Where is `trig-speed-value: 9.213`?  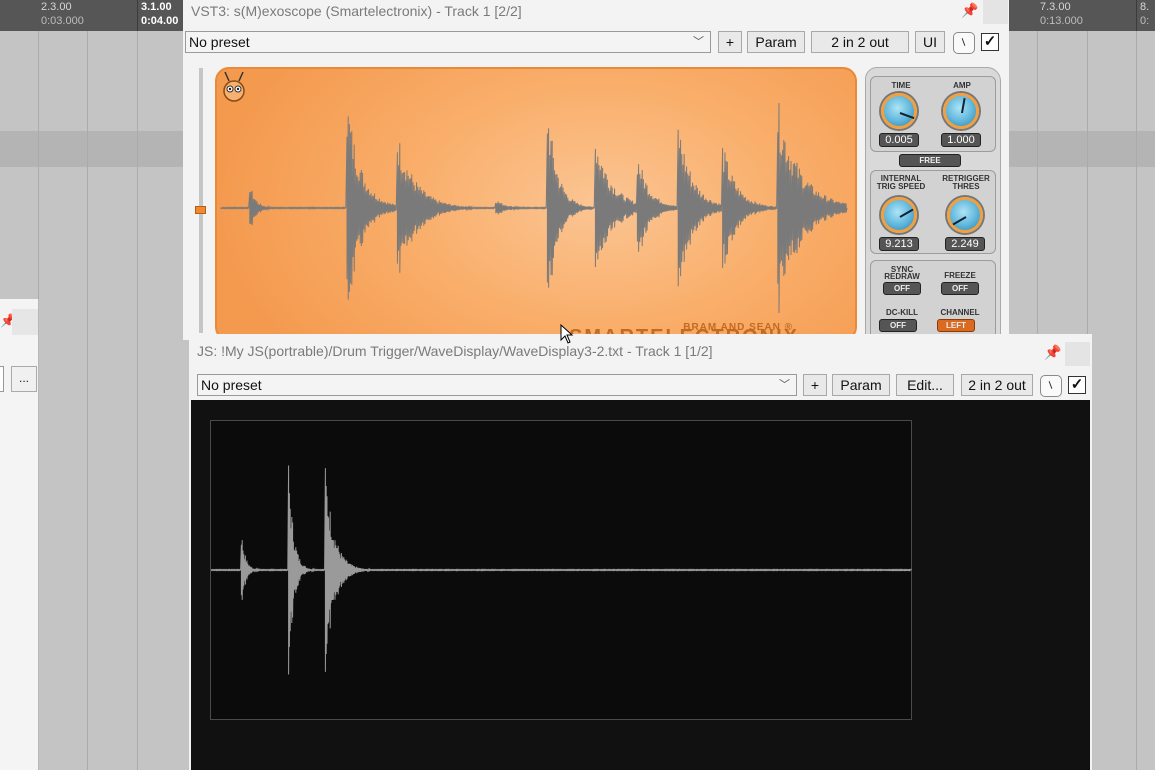 trig-speed-value: 9.213 is located at coordinates (899, 244).